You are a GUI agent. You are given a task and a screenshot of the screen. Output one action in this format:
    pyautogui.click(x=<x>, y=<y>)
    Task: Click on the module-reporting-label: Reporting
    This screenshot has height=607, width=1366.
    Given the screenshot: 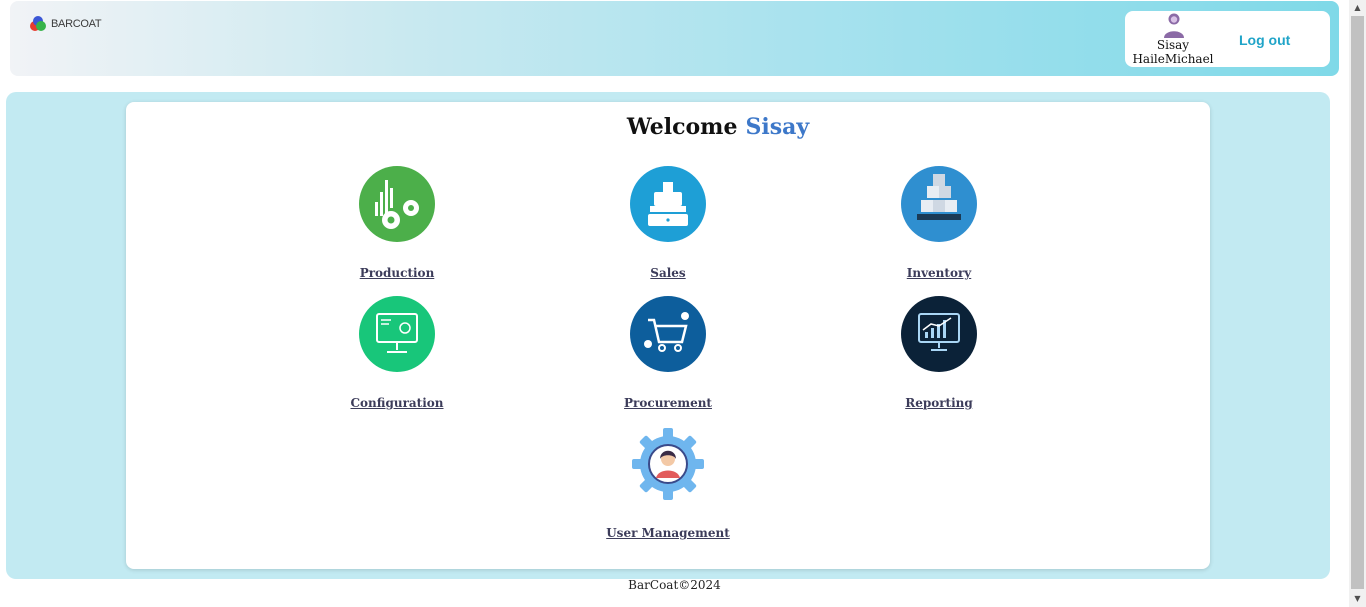 What is the action you would take?
    pyautogui.click(x=939, y=403)
    